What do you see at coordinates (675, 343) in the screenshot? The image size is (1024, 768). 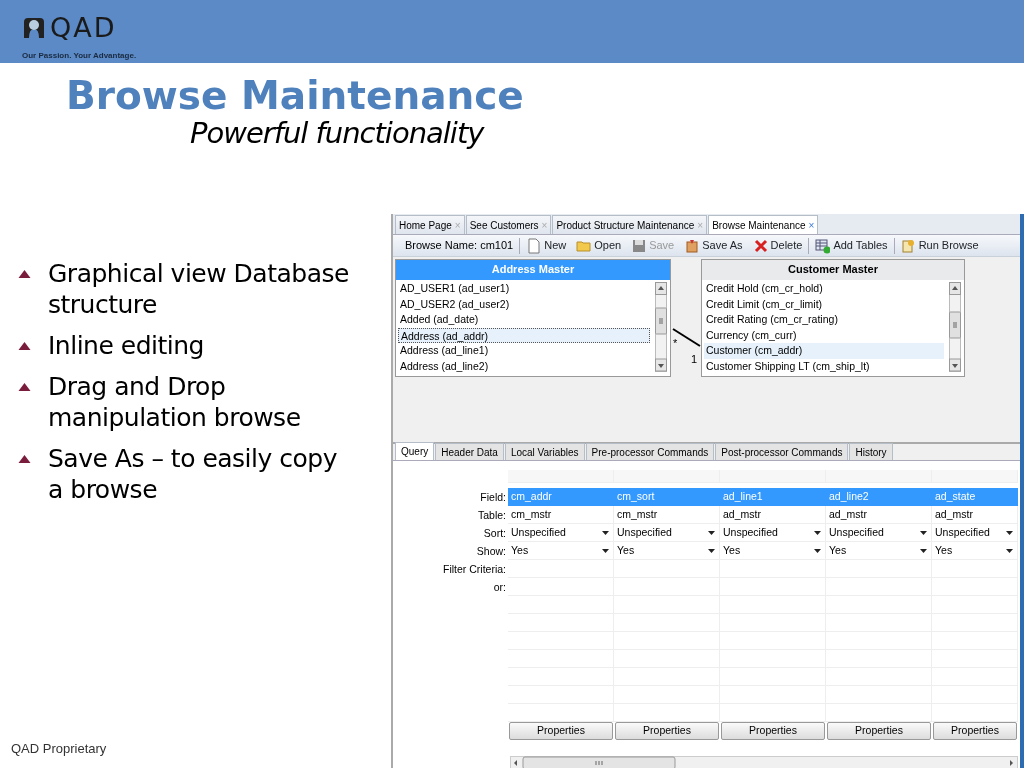 I see `cardinality-label: *` at bounding box center [675, 343].